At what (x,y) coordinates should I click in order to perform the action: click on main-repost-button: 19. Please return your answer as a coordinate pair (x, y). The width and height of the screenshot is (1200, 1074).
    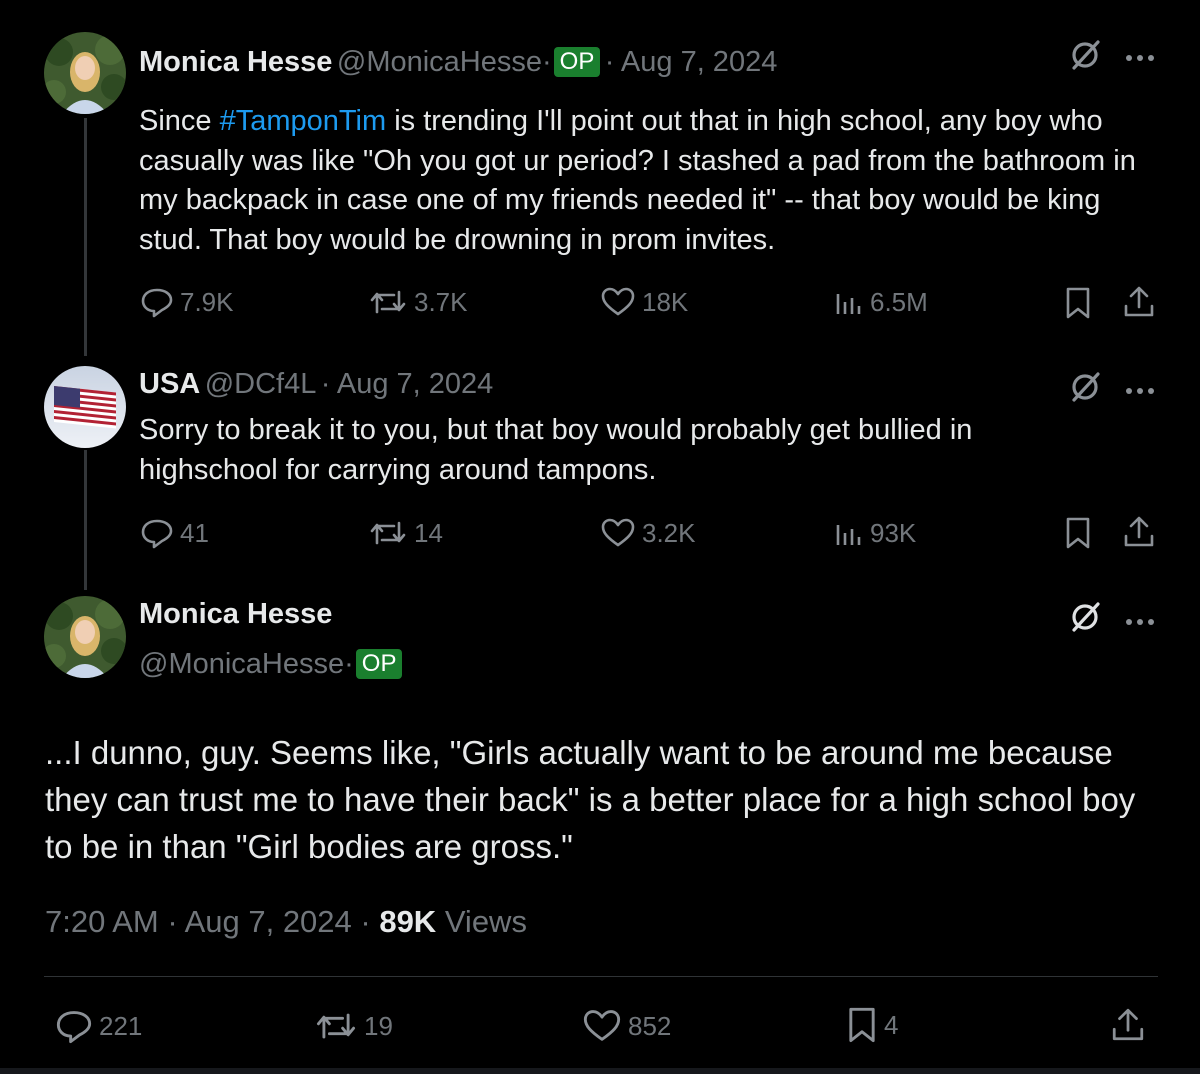
    Looking at the image, I should click on (353, 1026).